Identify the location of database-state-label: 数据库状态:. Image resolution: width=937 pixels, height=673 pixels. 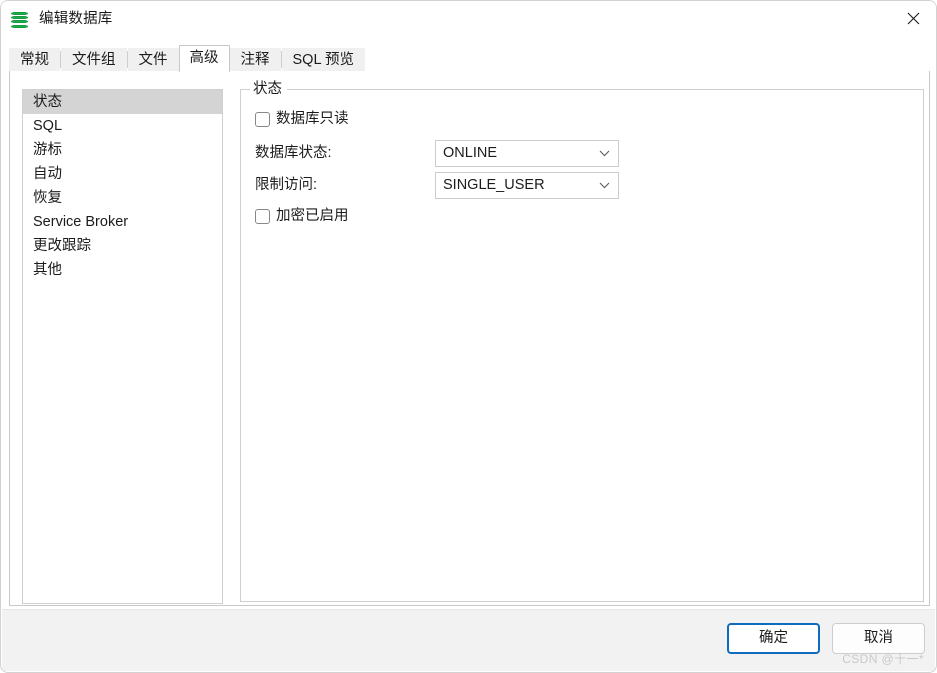
(293, 153).